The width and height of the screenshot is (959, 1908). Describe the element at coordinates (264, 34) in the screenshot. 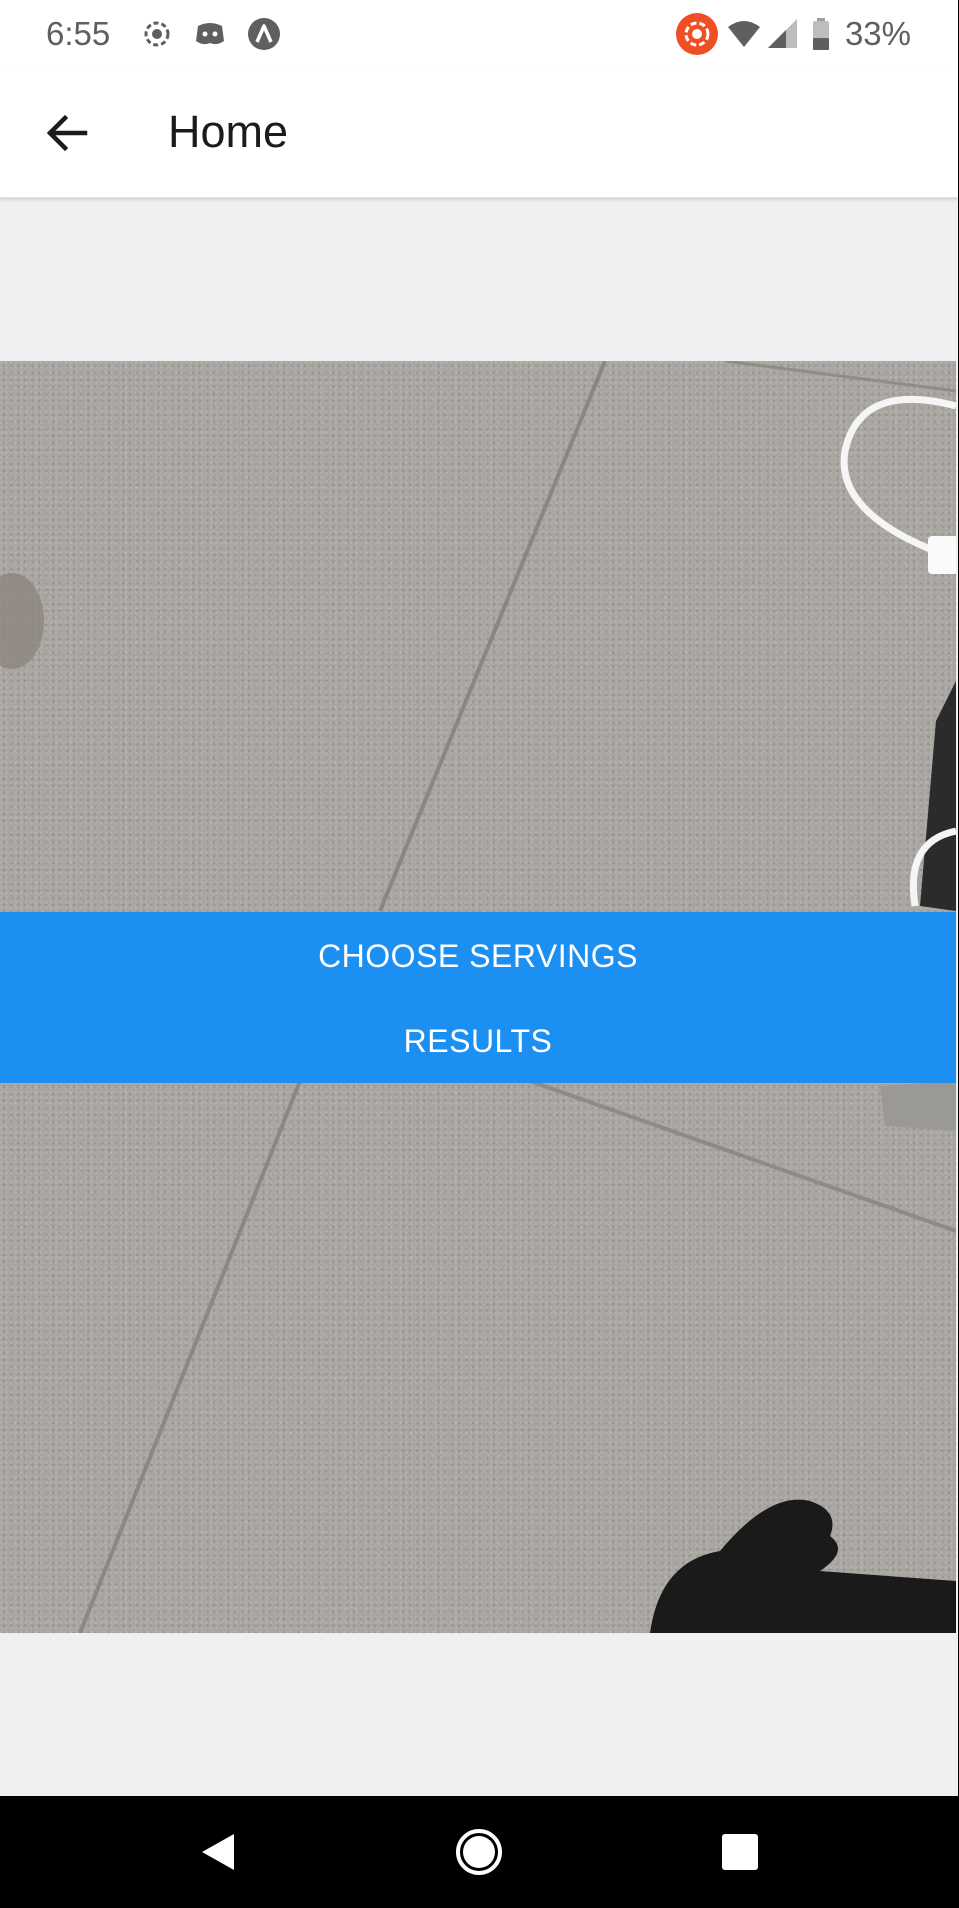

I see `autodesk-icon` at that location.